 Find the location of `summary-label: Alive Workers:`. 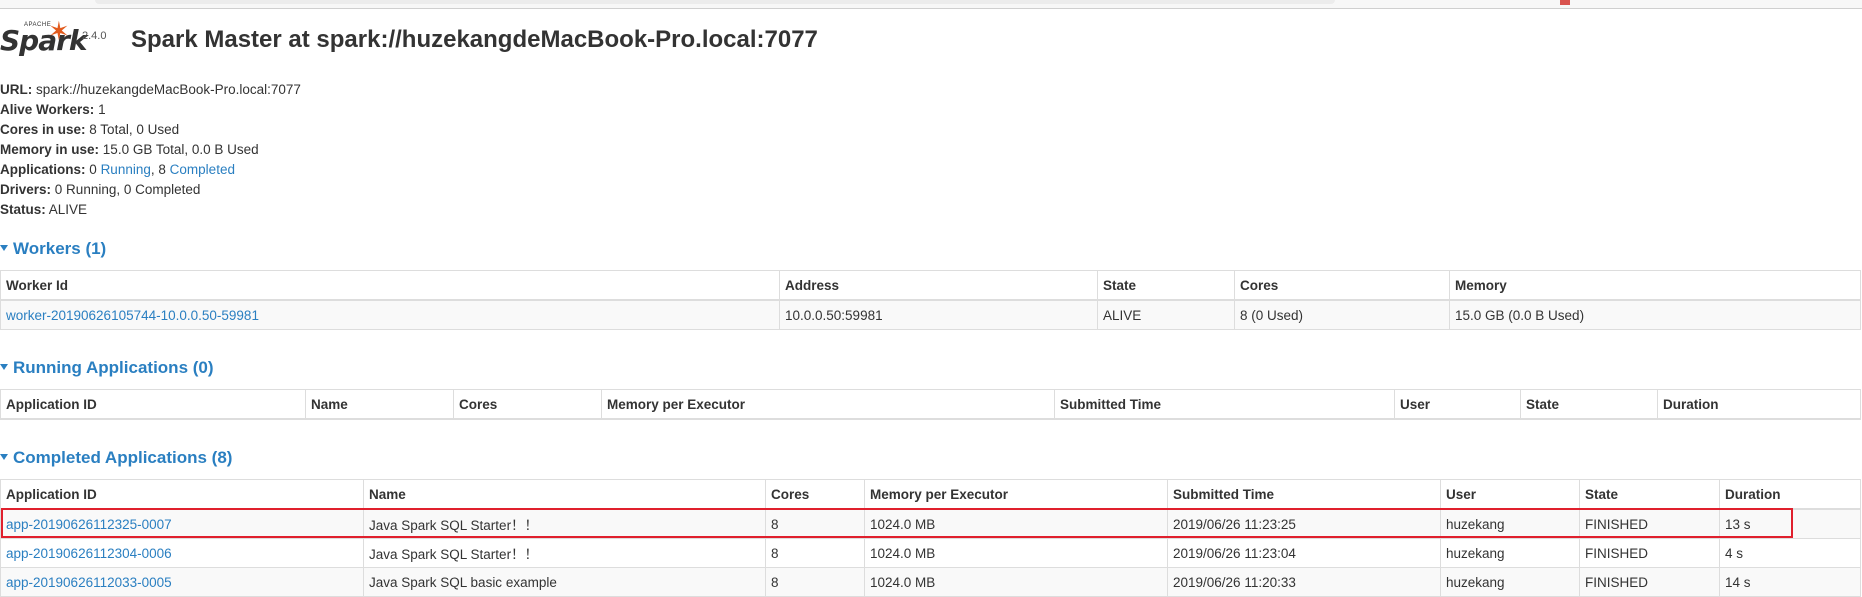

summary-label: Alive Workers: is located at coordinates (47, 109).